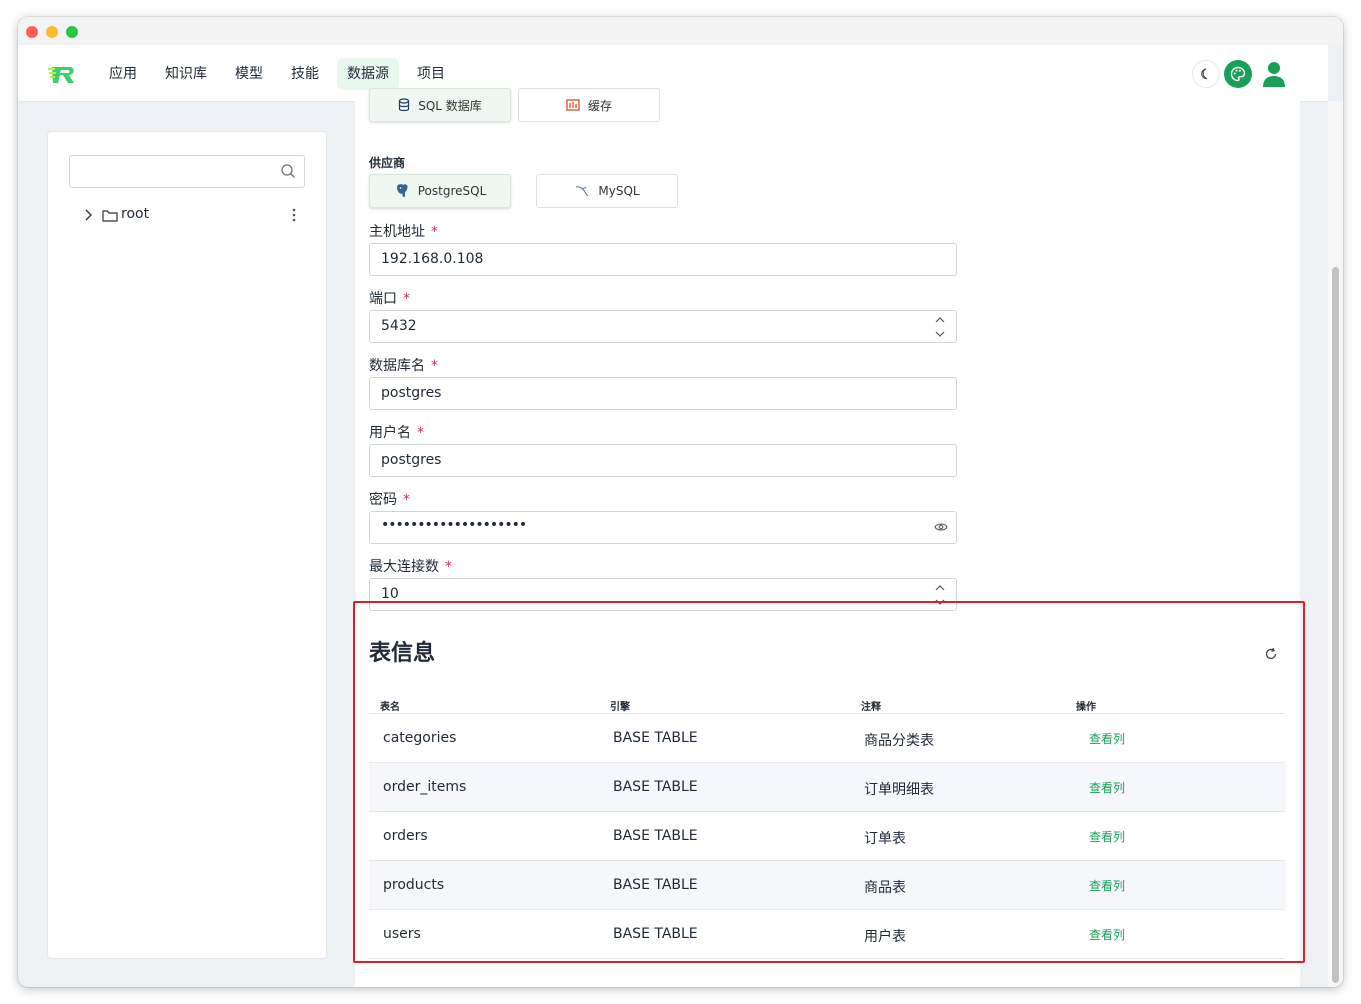 Image resolution: width=1361 pixels, height=1004 pixels. What do you see at coordinates (411, 460) in the screenshot?
I see `username-value: postgres` at bounding box center [411, 460].